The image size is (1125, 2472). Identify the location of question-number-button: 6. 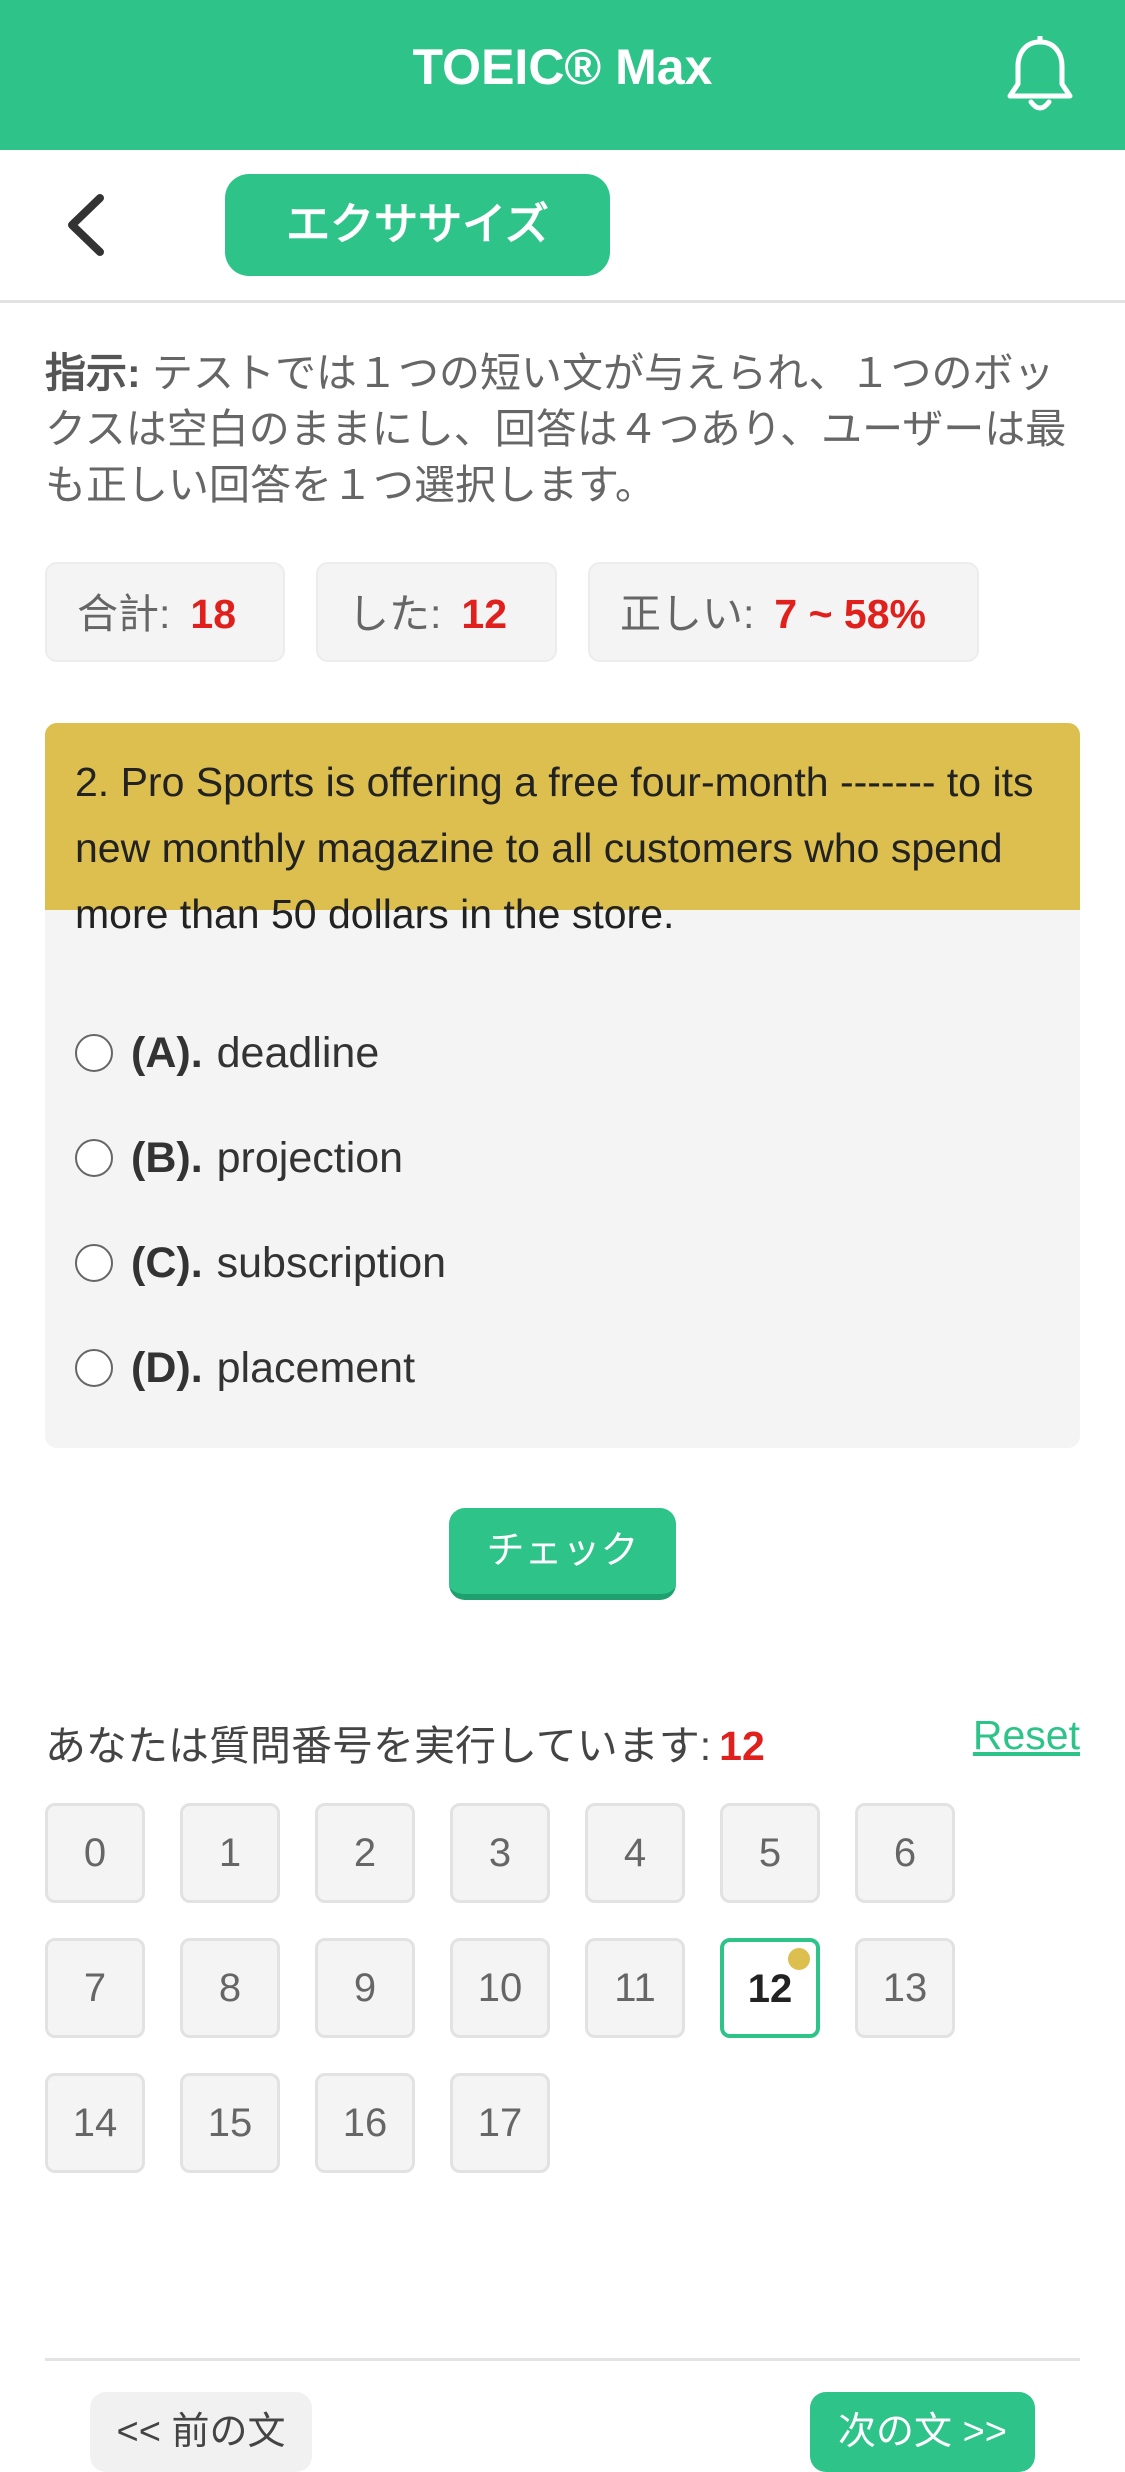
(905, 1853).